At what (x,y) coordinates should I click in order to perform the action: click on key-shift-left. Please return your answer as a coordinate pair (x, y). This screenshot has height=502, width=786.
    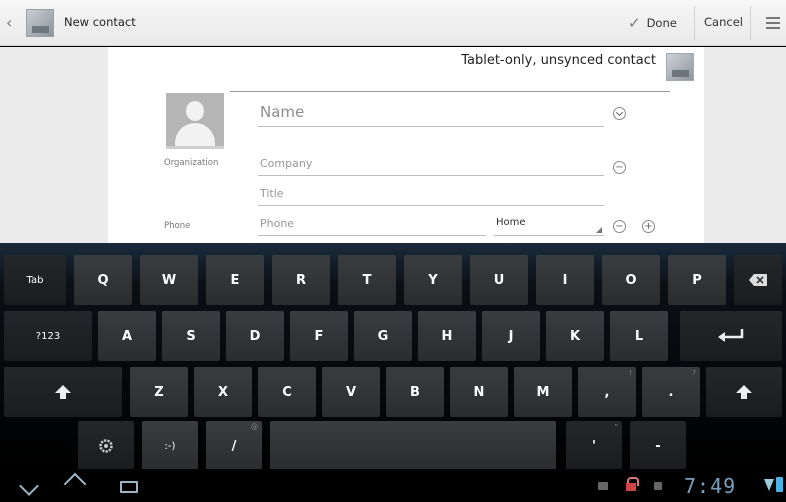
    Looking at the image, I should click on (63, 392).